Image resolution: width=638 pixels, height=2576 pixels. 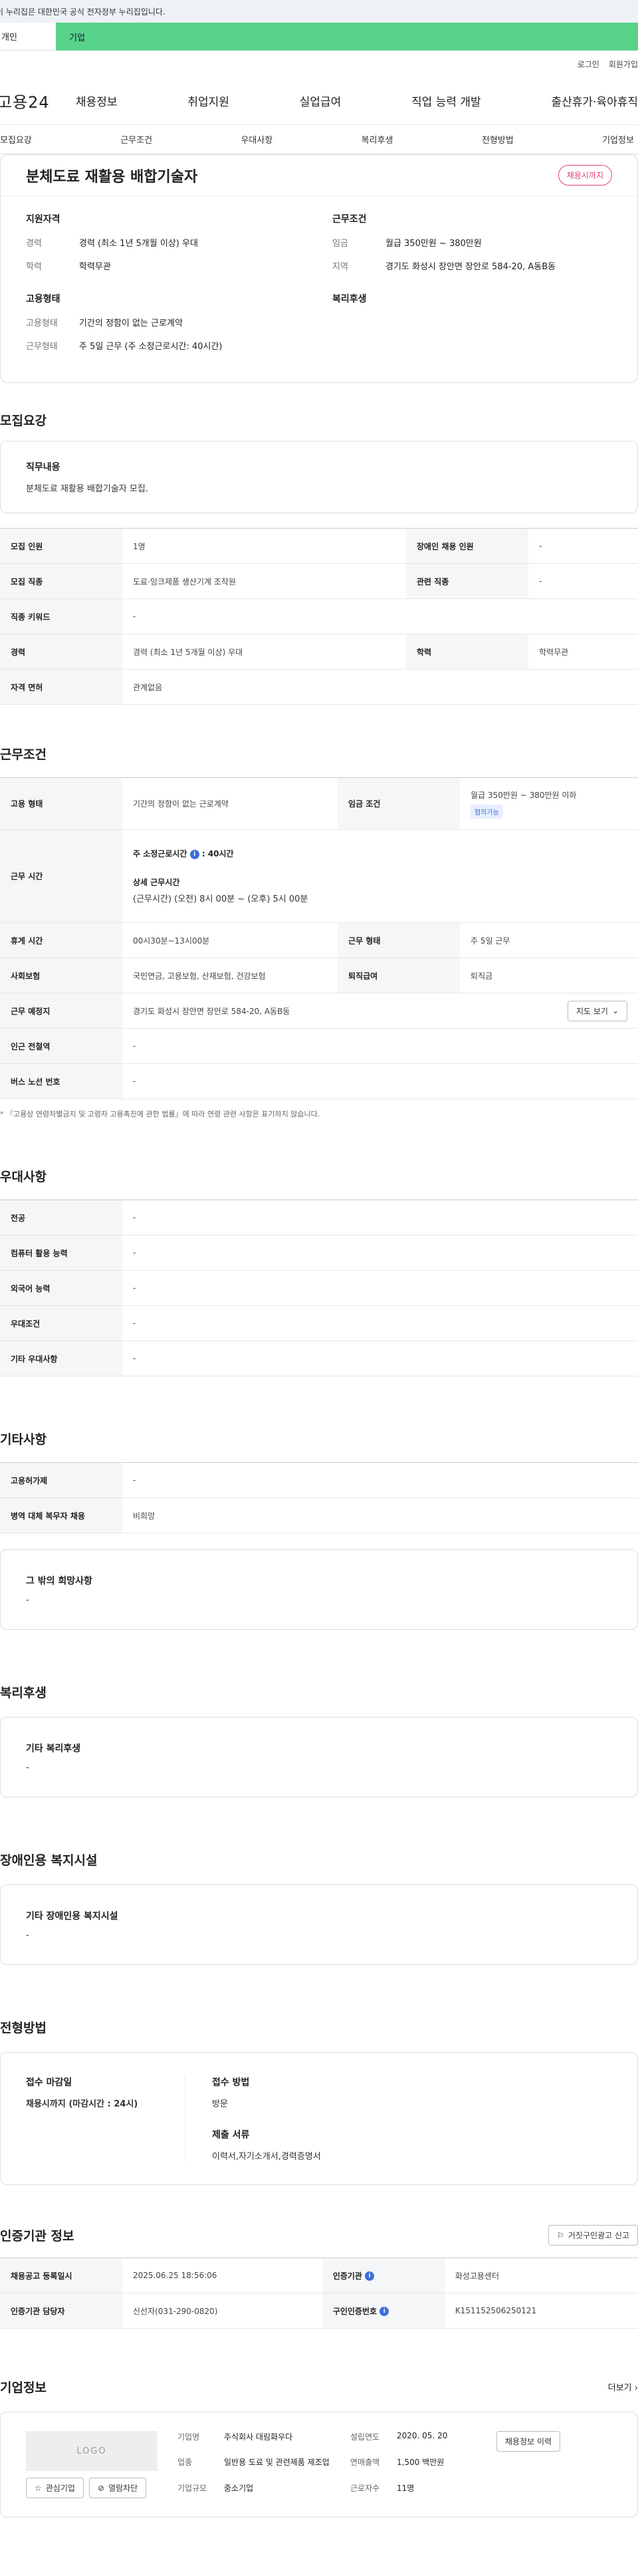 I want to click on favorite-button: ☆ 관심기업, so click(x=55, y=2488).